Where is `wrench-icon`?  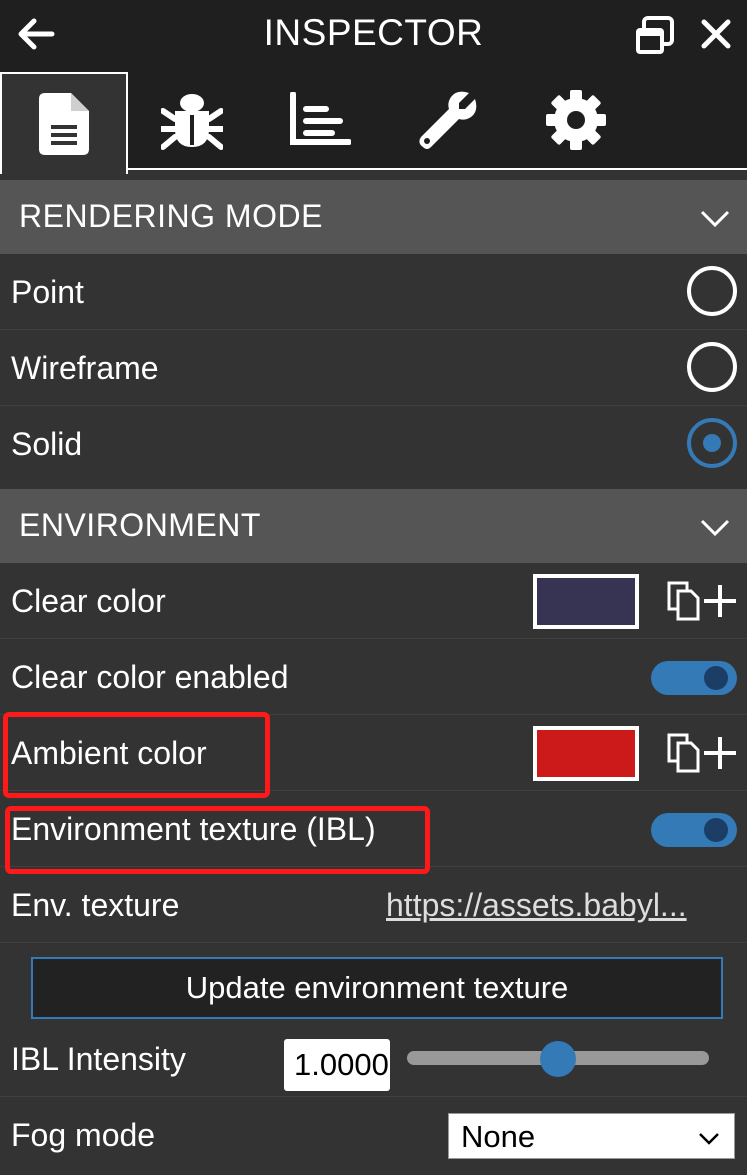
wrench-icon is located at coordinates (448, 120).